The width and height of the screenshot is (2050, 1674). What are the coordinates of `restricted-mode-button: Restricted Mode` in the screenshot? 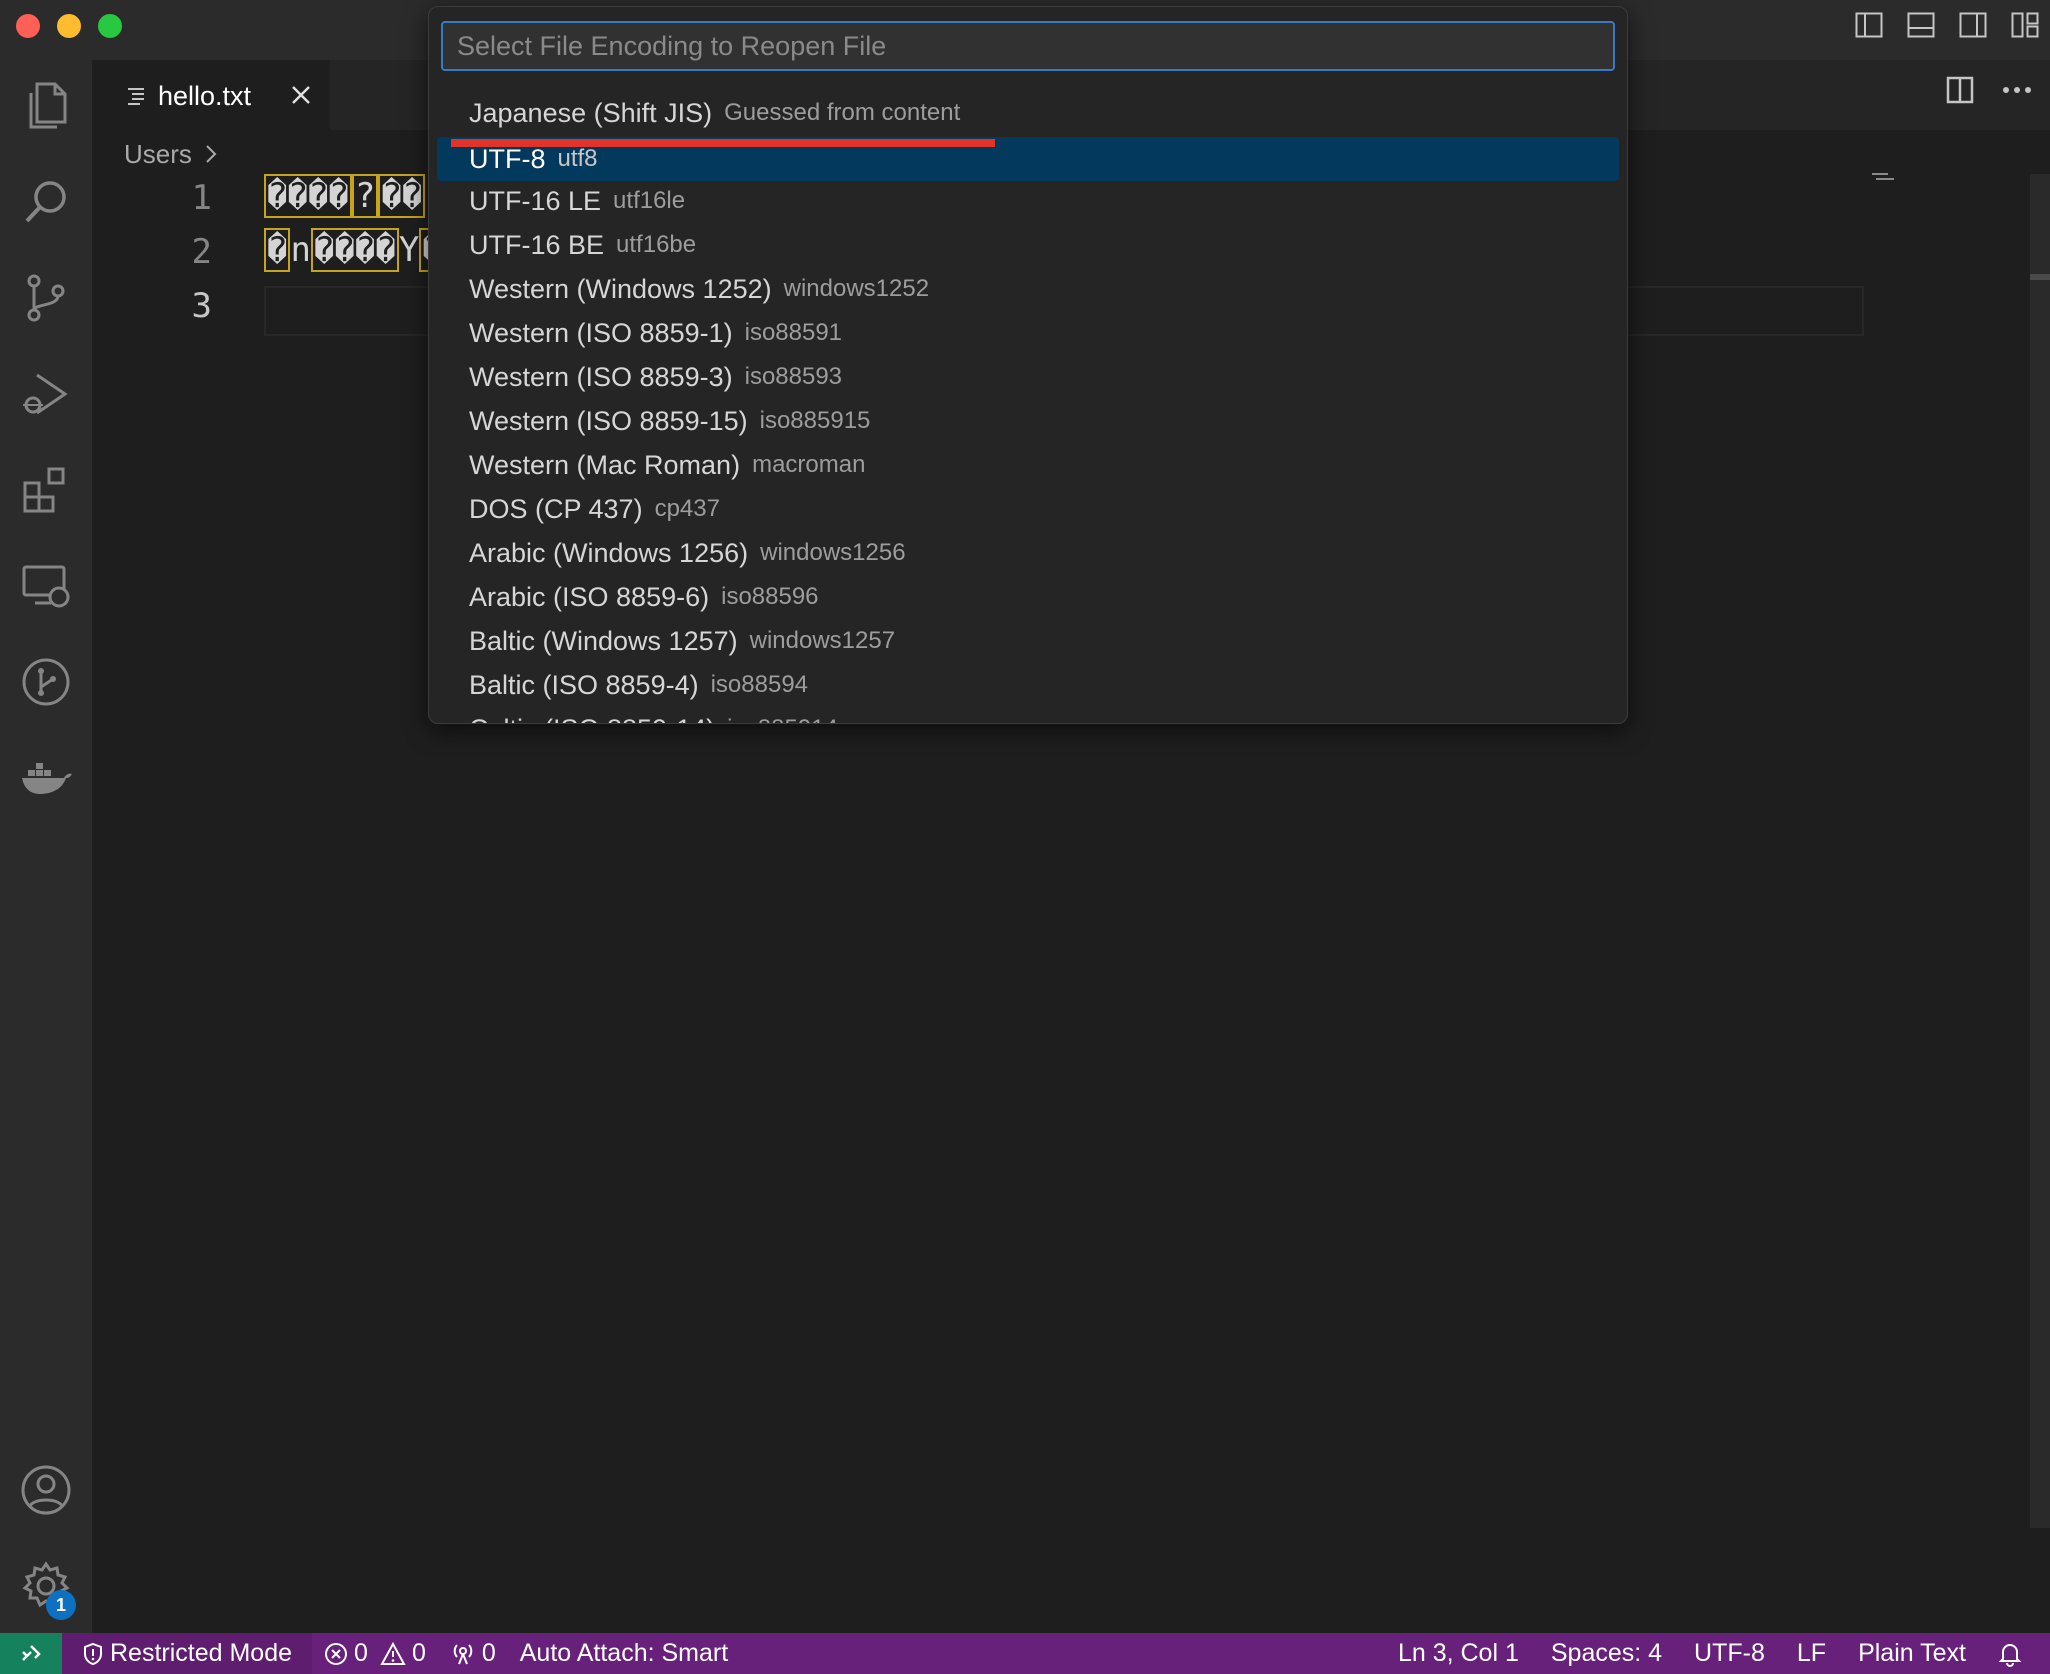 It's located at (187, 1653).